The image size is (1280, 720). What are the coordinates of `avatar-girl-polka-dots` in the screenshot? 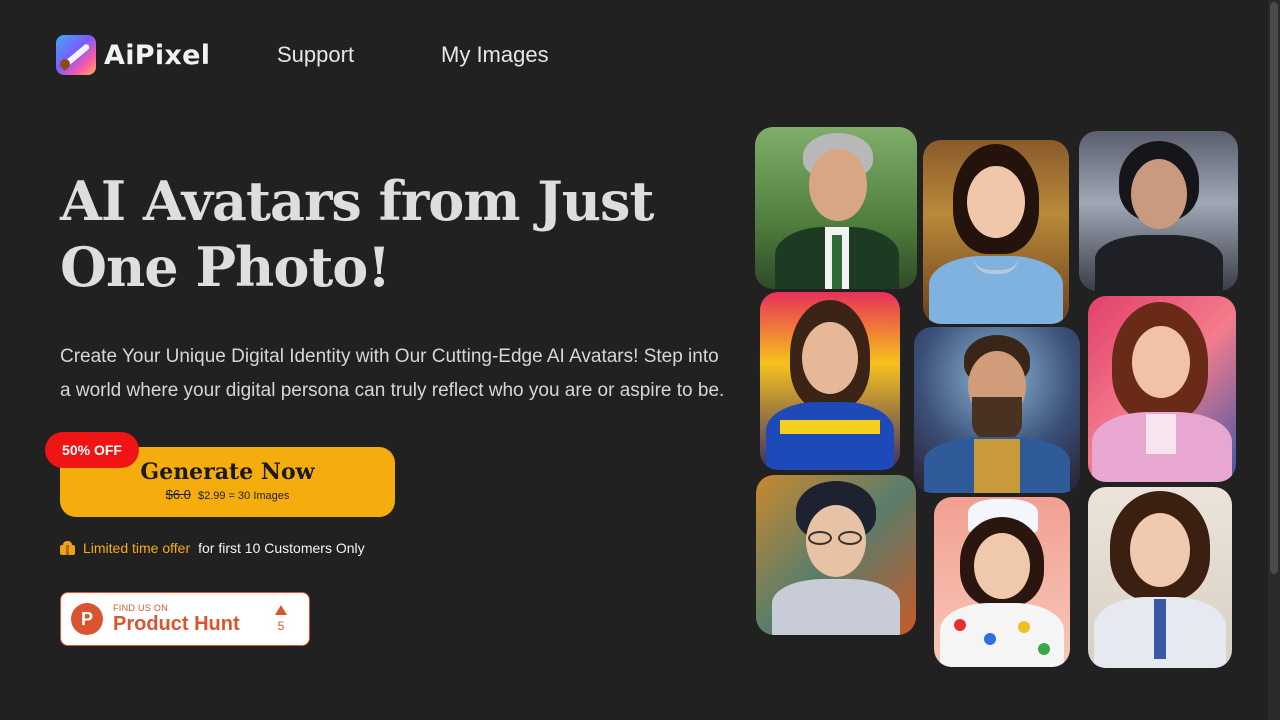 It's located at (1002, 582).